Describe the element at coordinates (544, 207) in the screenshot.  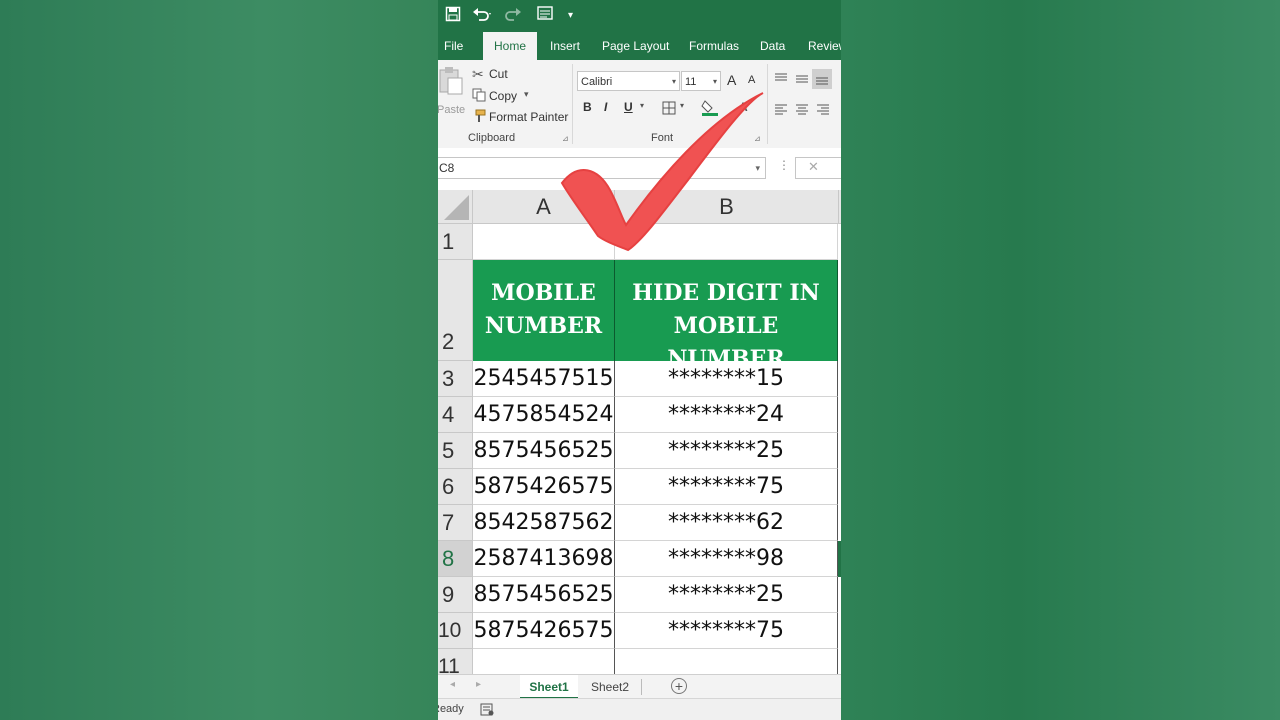
I see `column-header-a: A` at that location.